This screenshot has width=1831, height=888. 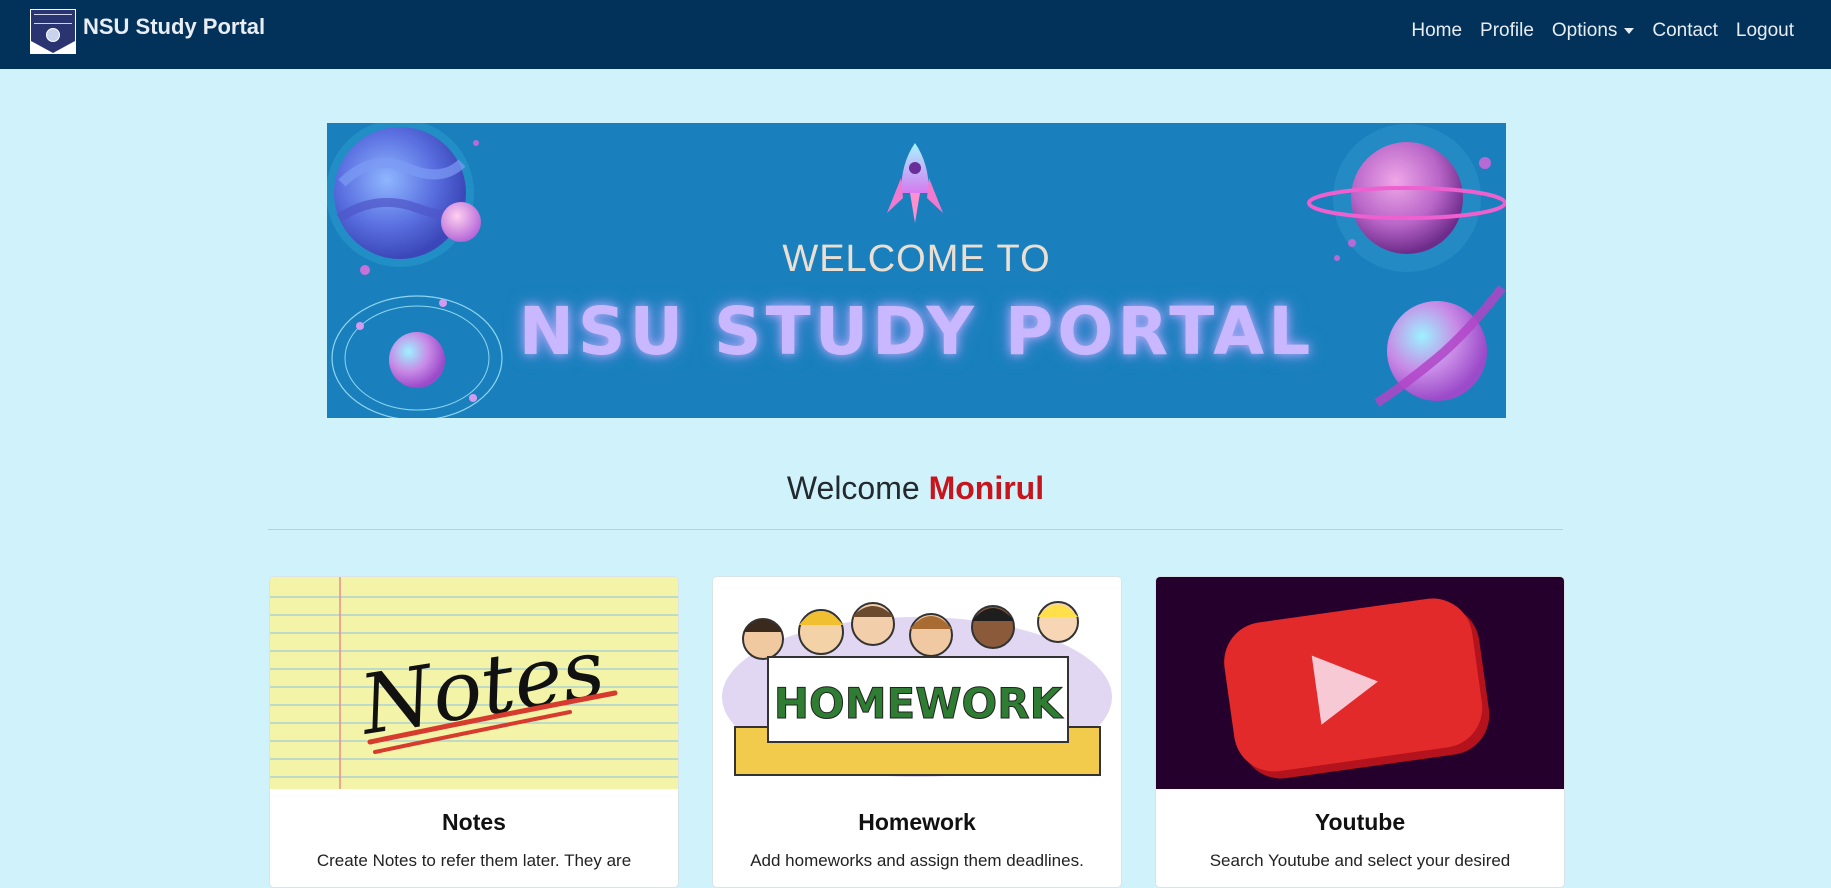 I want to click on nav-options-dropdown: Options, so click(x=1593, y=31).